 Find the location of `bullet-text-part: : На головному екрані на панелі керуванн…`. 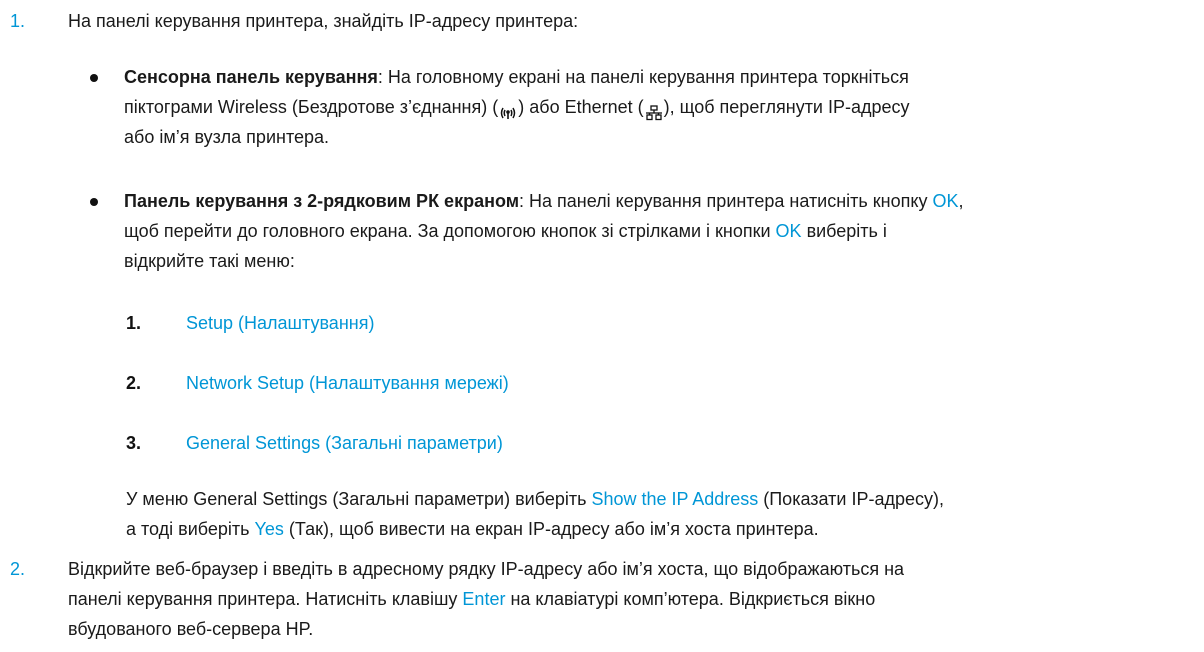

bullet-text-part: : На головному екрані на панелі керуванн… is located at coordinates (643, 77).